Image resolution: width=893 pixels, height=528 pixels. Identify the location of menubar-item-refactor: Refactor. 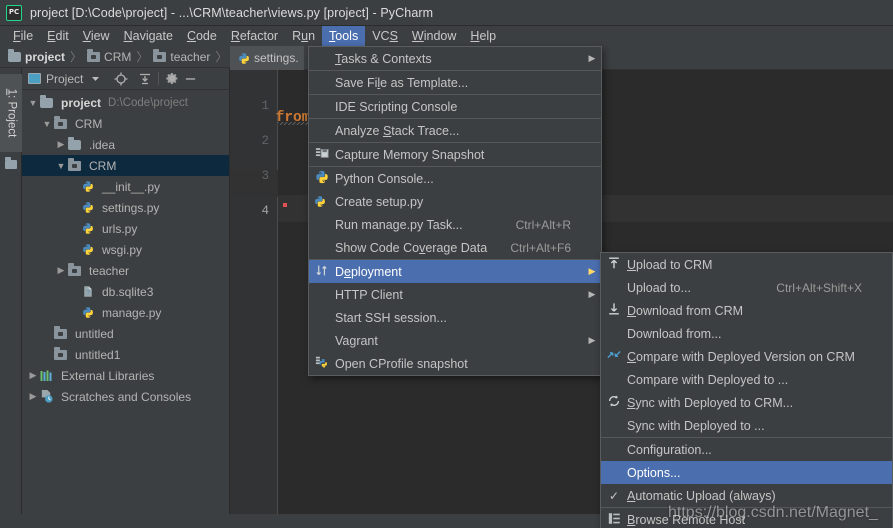
(254, 36).